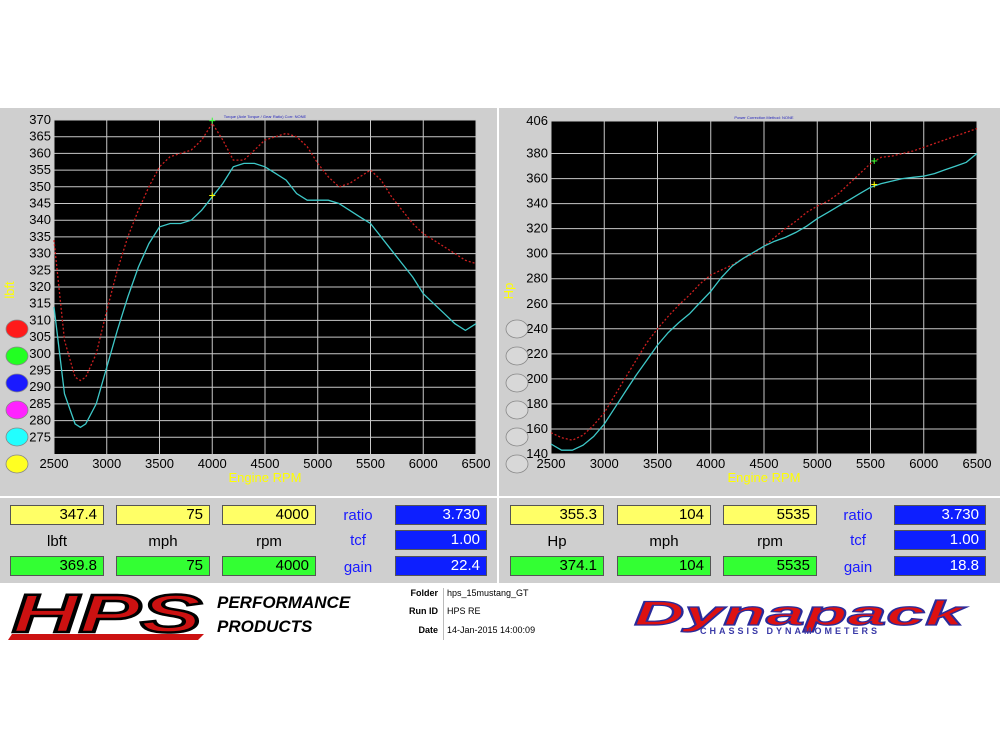 The width and height of the screenshot is (1000, 750). What do you see at coordinates (537, 228) in the screenshot?
I see `power-ytick-label: 320` at bounding box center [537, 228].